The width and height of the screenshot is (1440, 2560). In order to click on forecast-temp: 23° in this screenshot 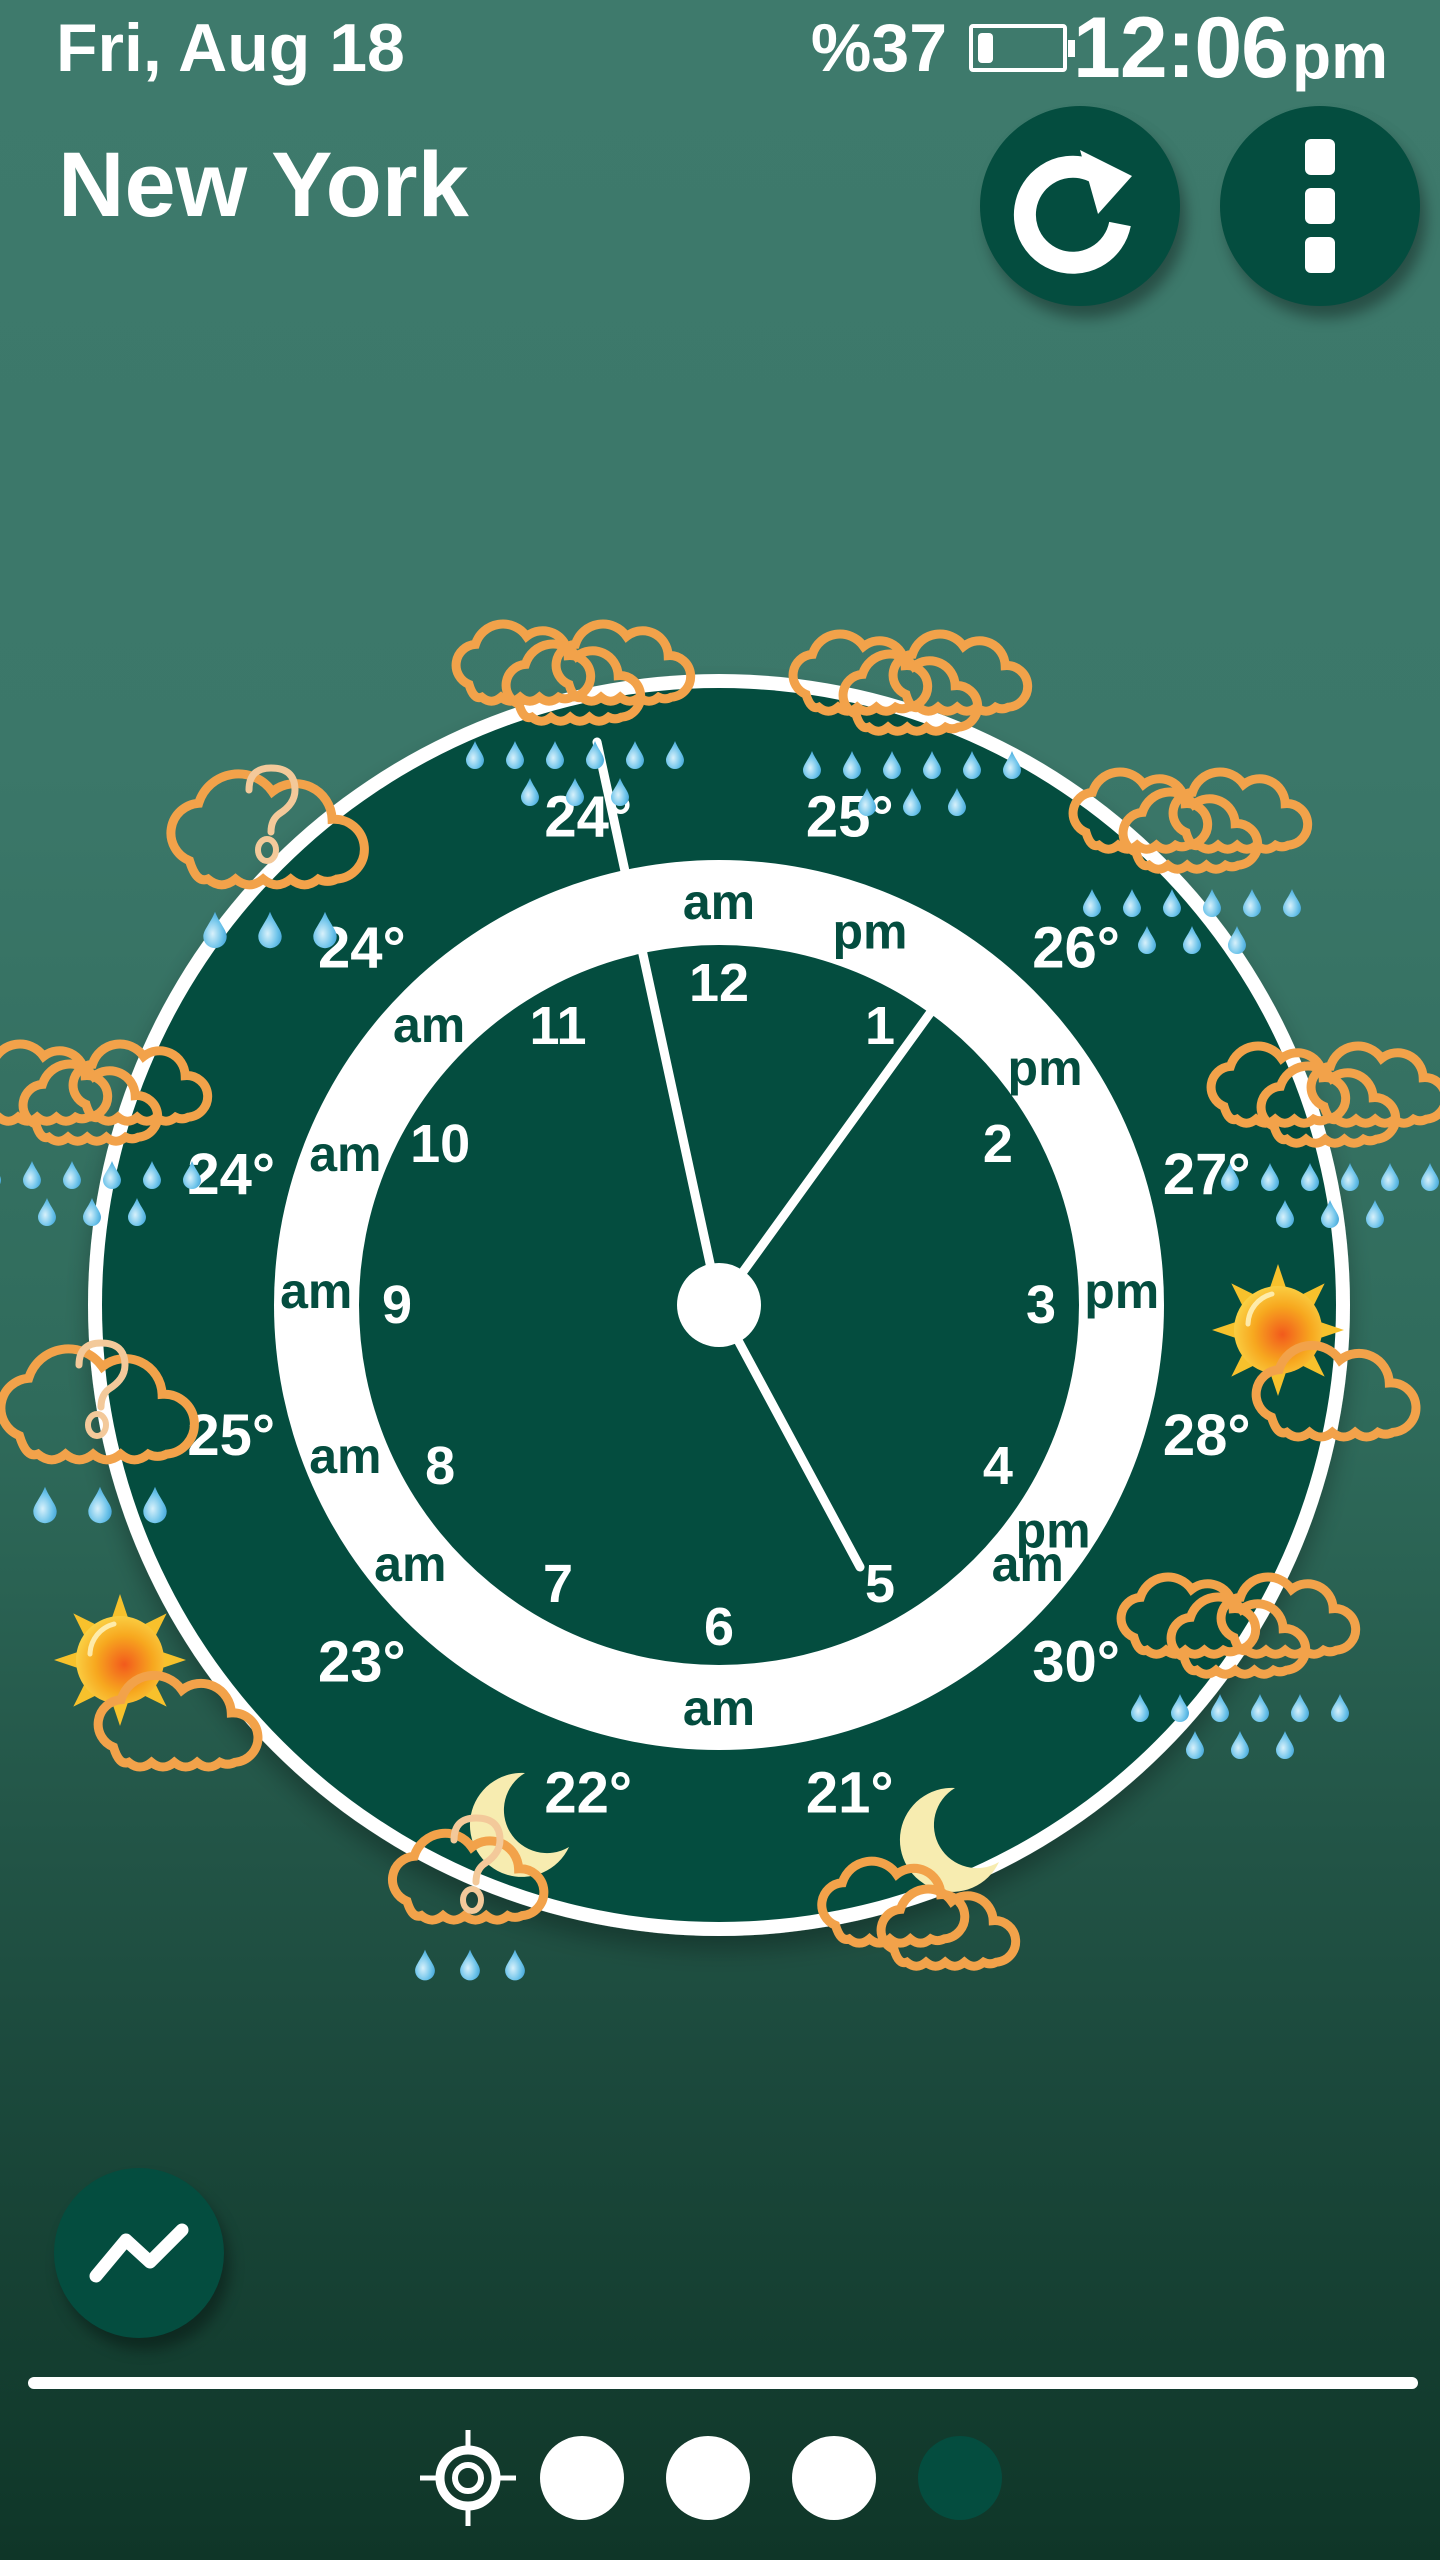, I will do `click(362, 1662)`.